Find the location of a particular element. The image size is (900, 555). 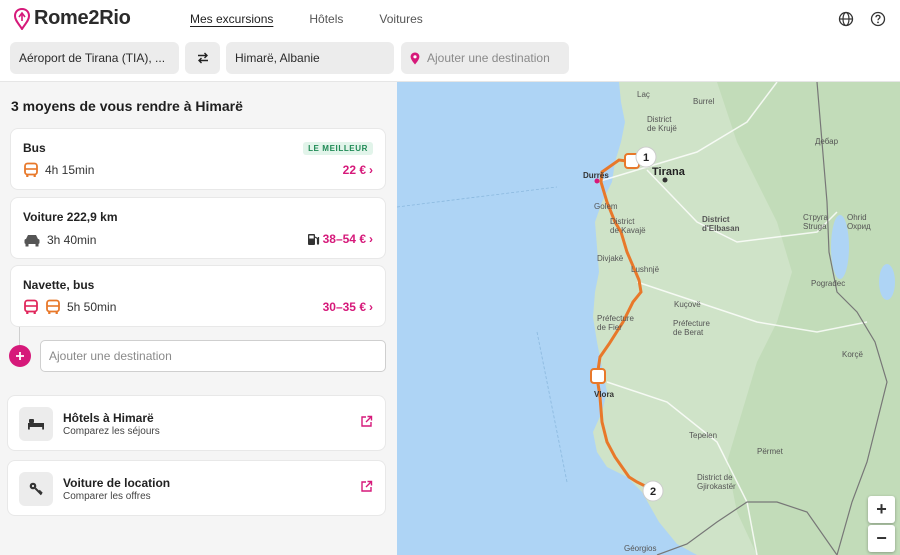

hotels-tile: Hôtels à Himarë Comparez les séjours is located at coordinates (196, 423).